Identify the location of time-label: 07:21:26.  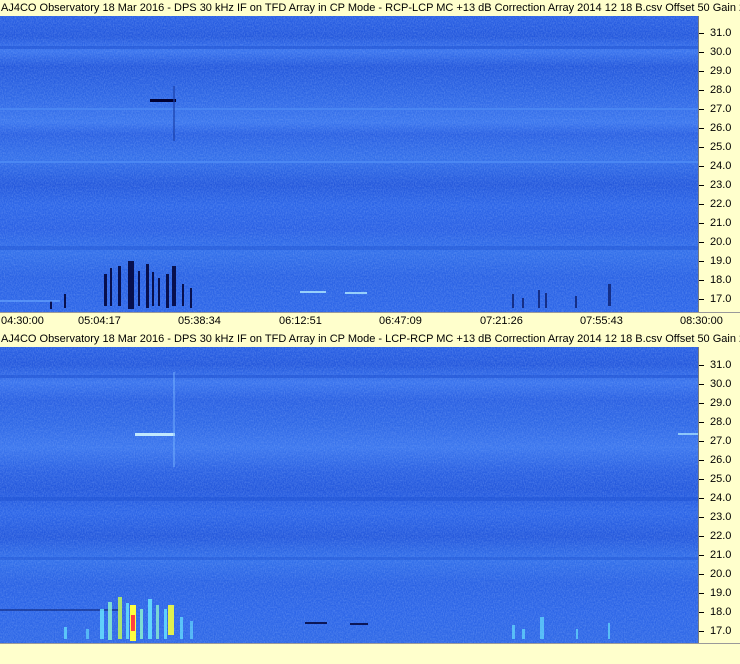
(501, 321).